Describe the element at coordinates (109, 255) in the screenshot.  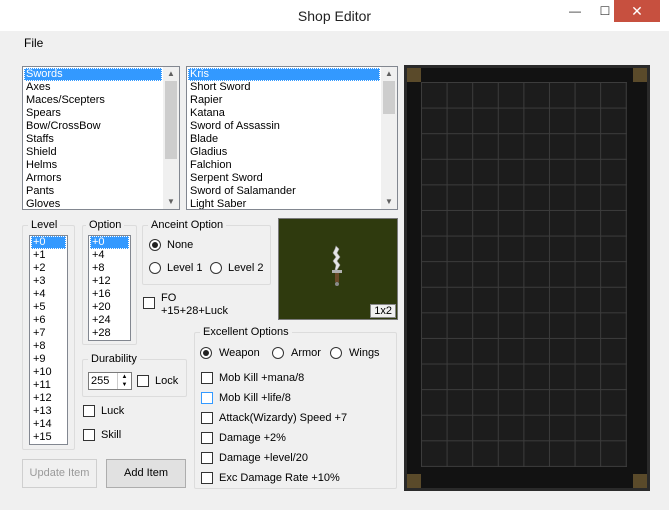
I see `option-list-item: +4` at that location.